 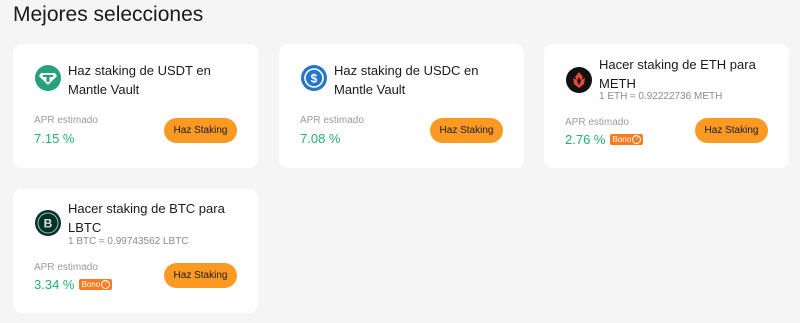 I want to click on usdt-icon, so click(x=48, y=78).